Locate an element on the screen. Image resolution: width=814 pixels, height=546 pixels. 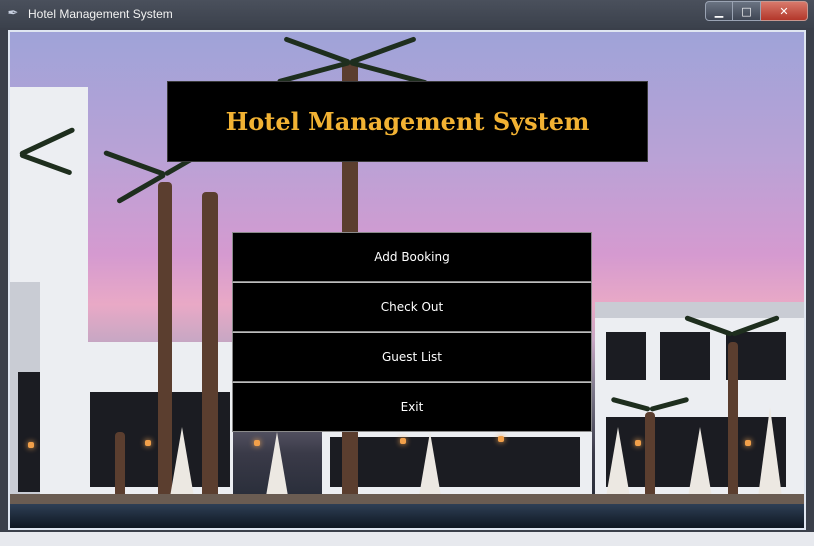
page-title: Hotel Management System is located at coordinates (407, 121).